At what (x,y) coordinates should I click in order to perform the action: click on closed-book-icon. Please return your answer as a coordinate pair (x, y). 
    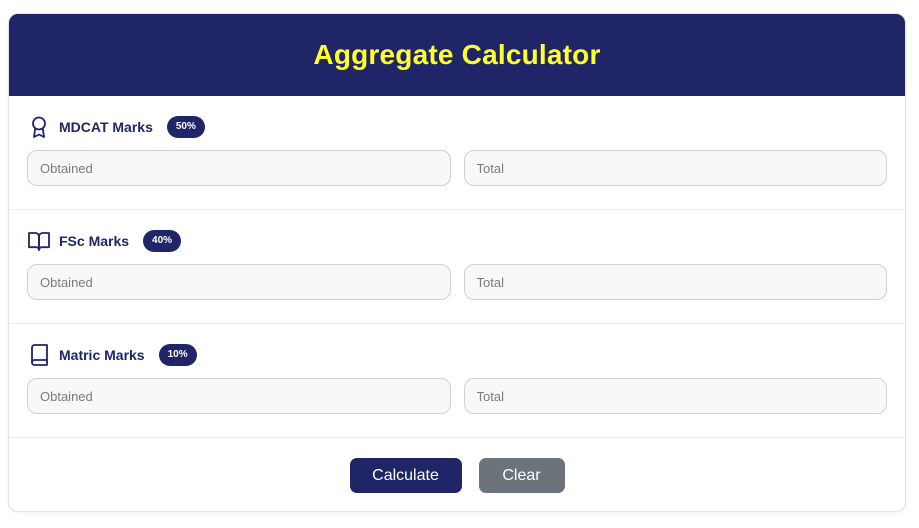
    Looking at the image, I should click on (39, 355).